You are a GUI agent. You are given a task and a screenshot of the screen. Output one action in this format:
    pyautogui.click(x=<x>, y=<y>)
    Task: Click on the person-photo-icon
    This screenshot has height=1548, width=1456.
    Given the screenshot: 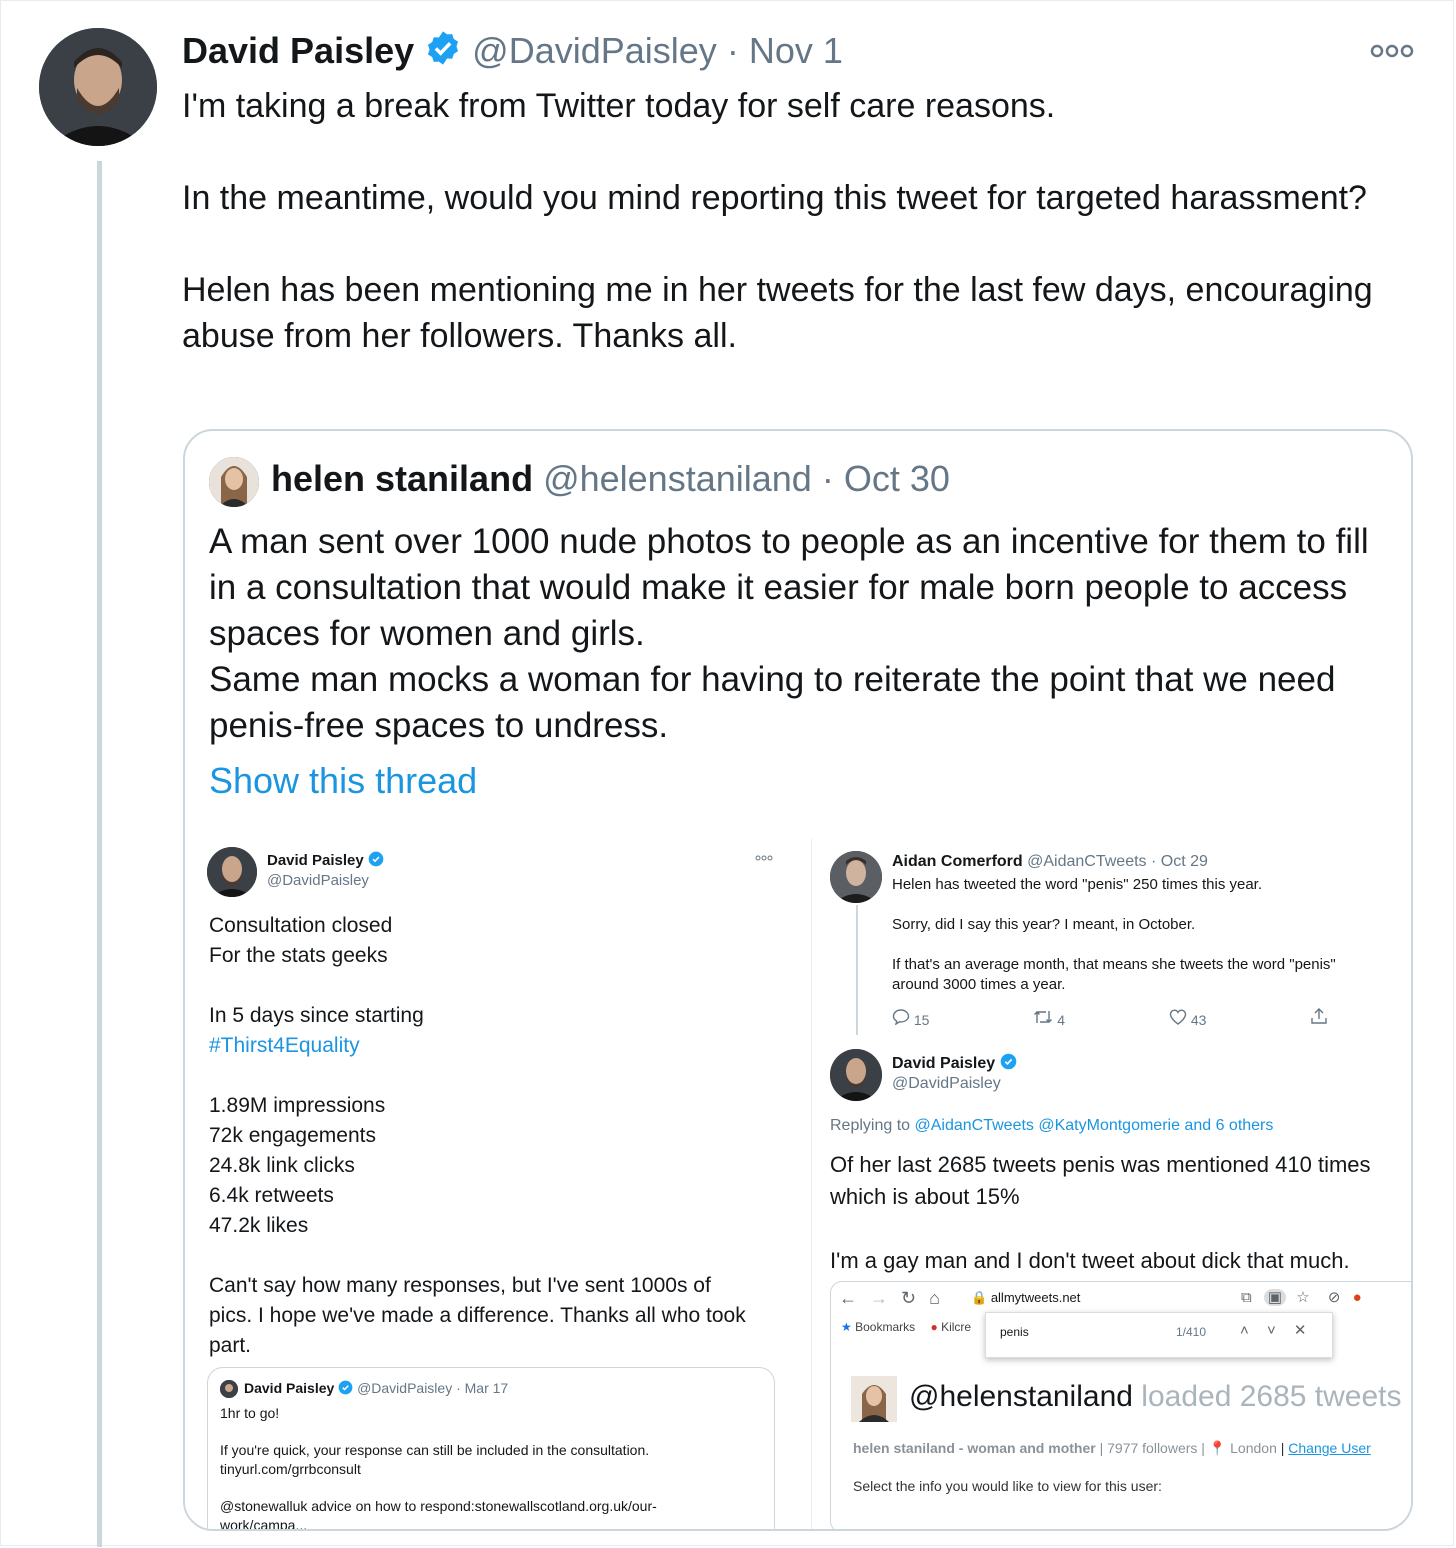 What is the action you would take?
    pyautogui.click(x=234, y=482)
    